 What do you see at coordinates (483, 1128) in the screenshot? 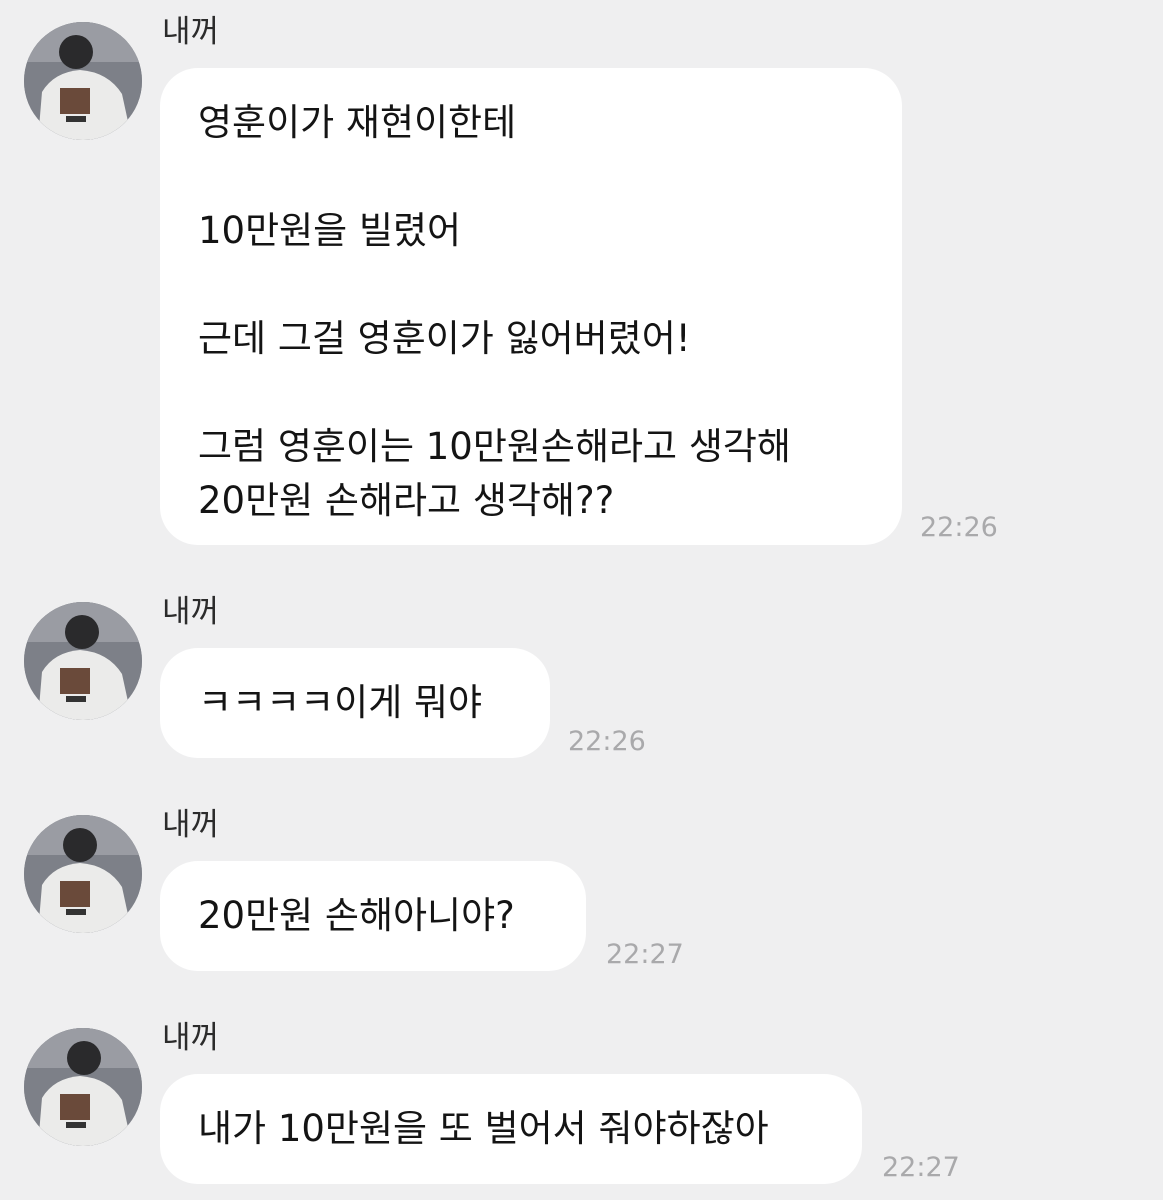
I see `message-text: 내가 10만원을 또 벌어서 줘야하잖아` at bounding box center [483, 1128].